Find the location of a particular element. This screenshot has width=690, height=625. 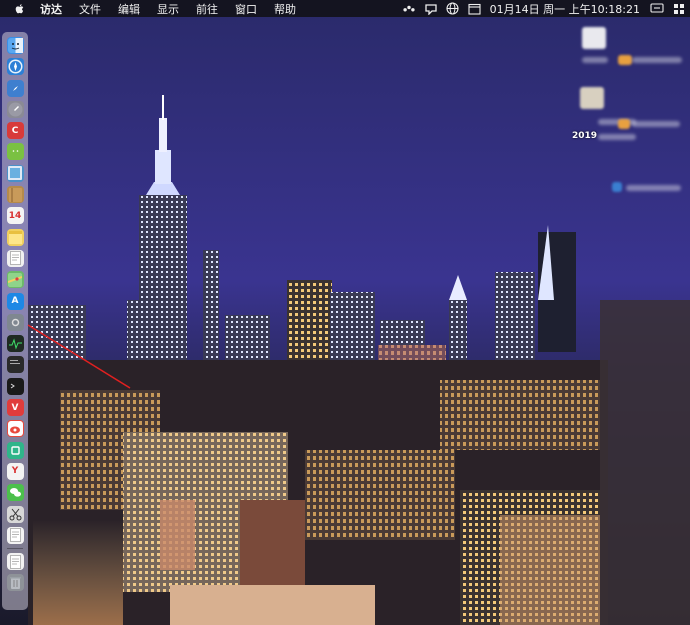

activity-monitor-icon is located at coordinates (15, 344).